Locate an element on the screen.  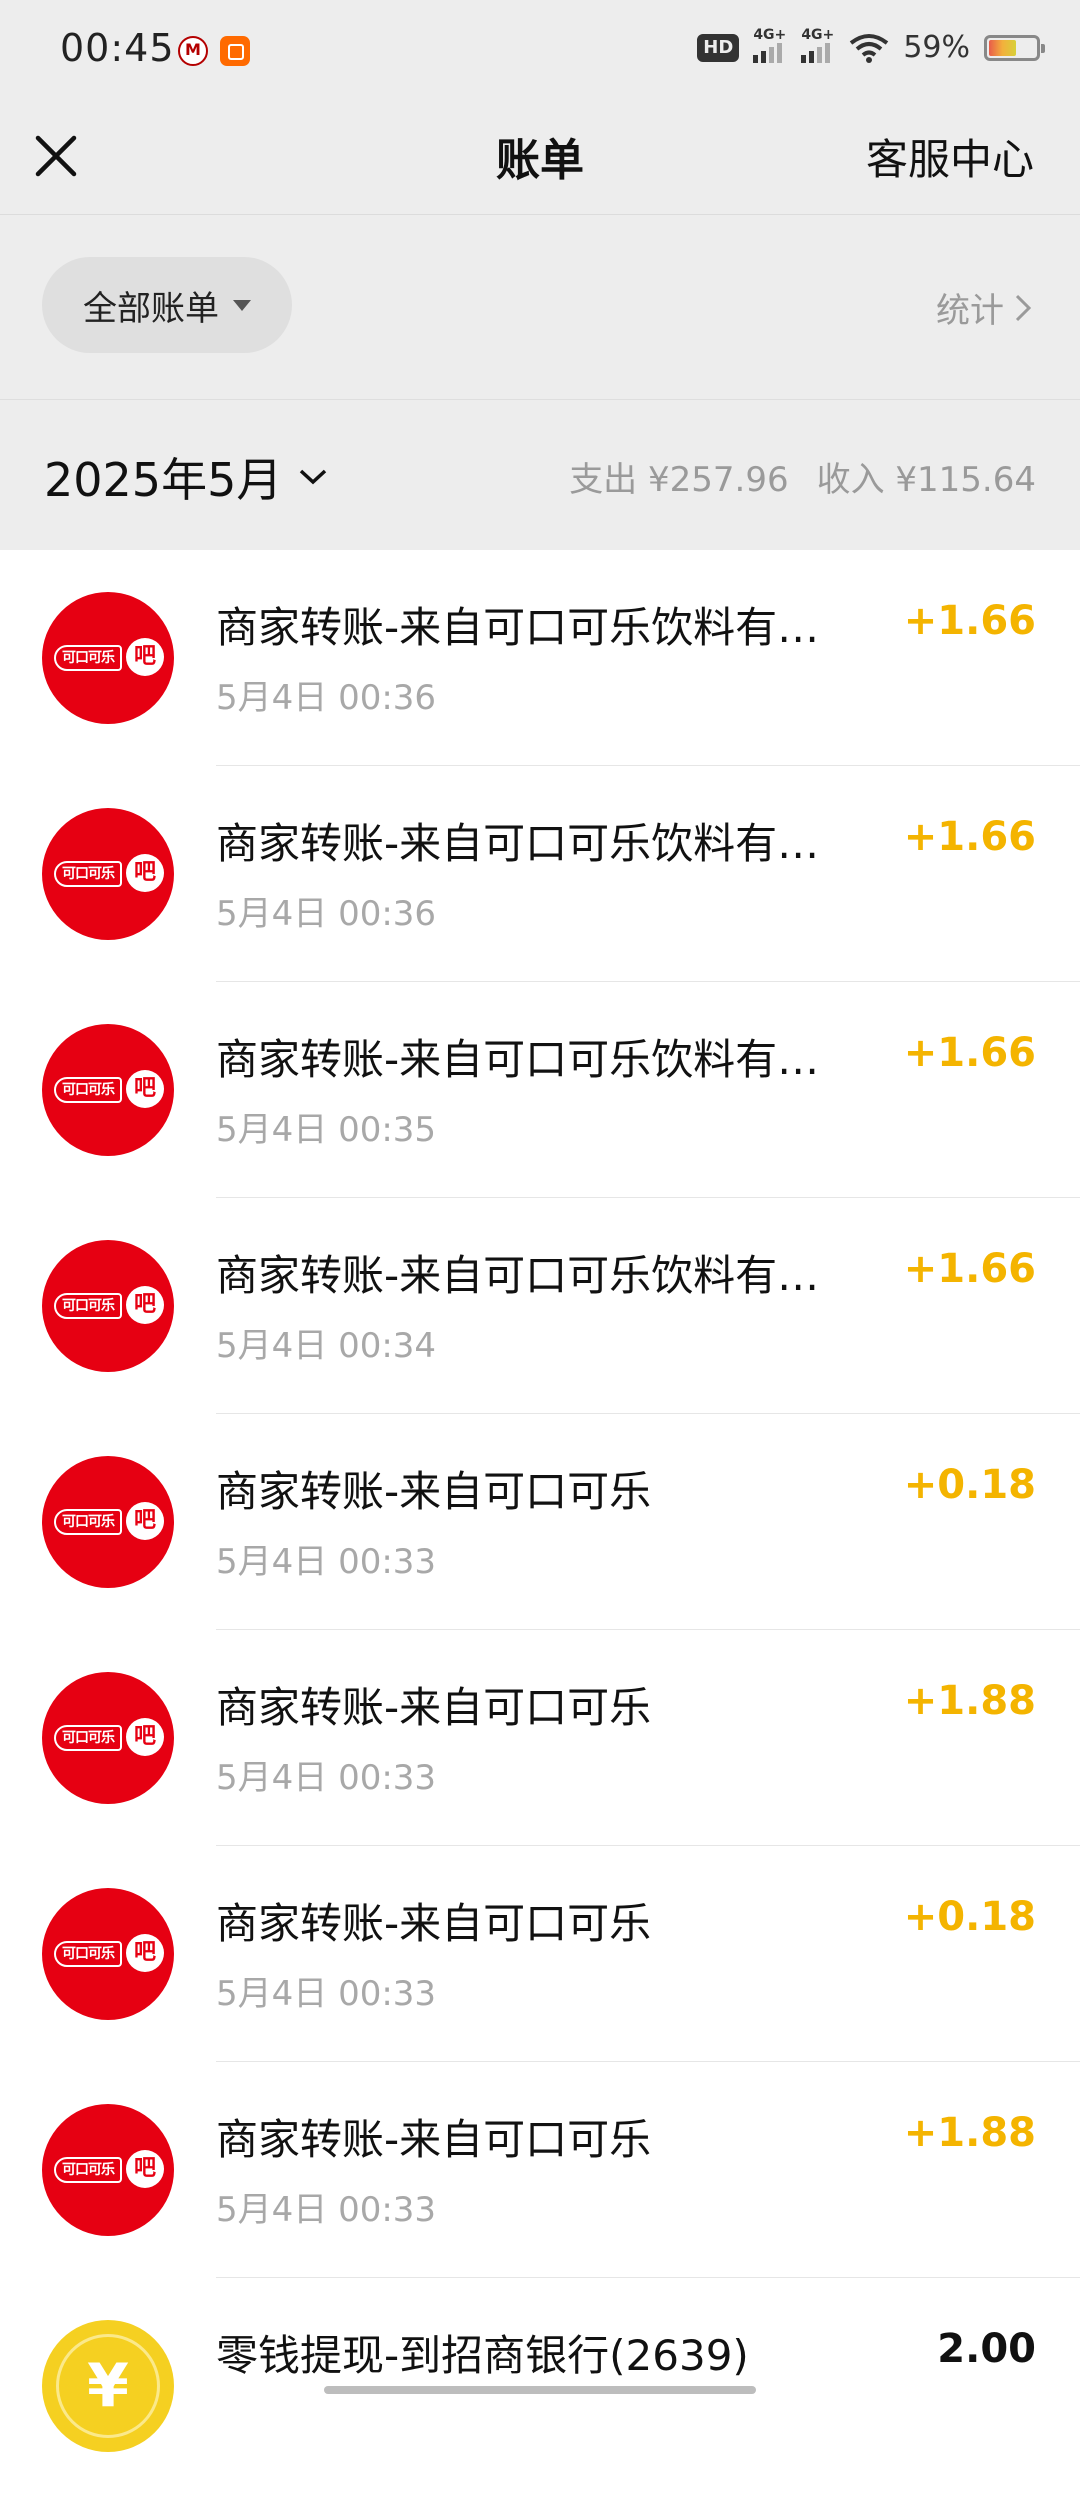
income-total: 收入 ¥115.64 is located at coordinates (926, 480).